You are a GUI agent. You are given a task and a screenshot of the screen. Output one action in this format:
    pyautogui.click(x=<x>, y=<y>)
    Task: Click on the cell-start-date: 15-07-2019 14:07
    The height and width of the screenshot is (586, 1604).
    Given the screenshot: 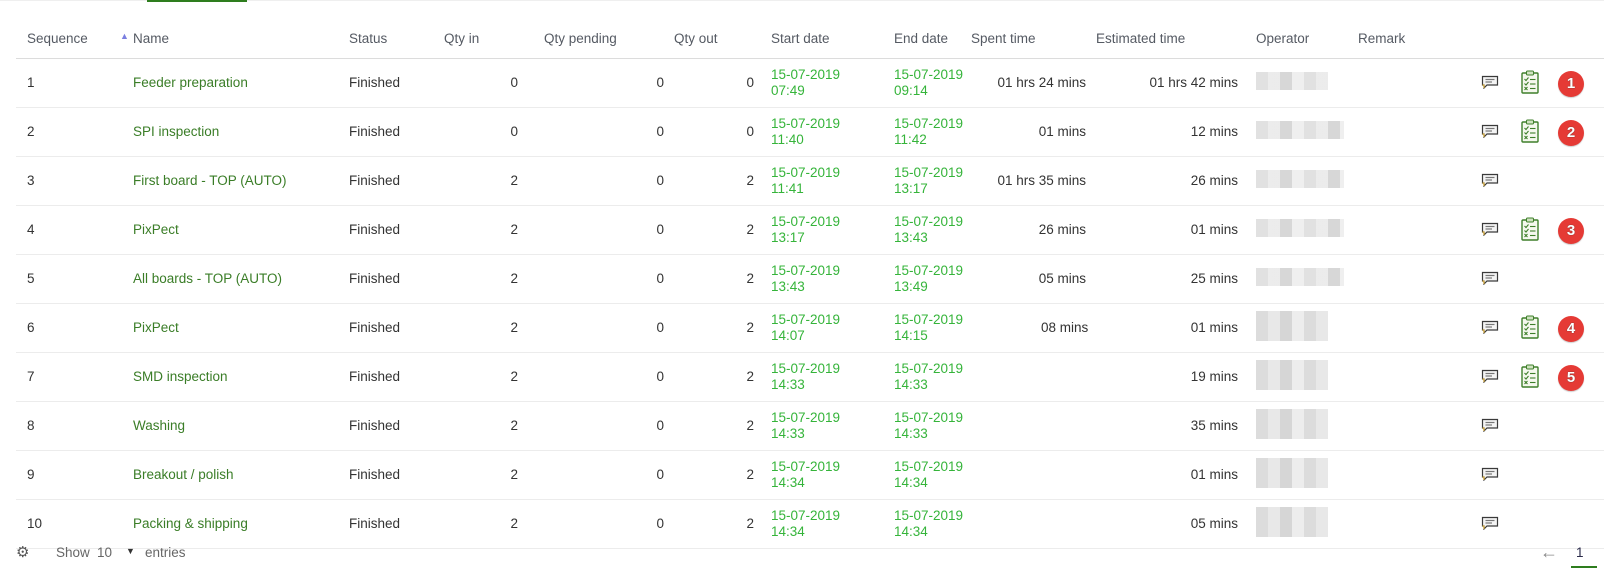 What is the action you would take?
    pyautogui.click(x=818, y=328)
    